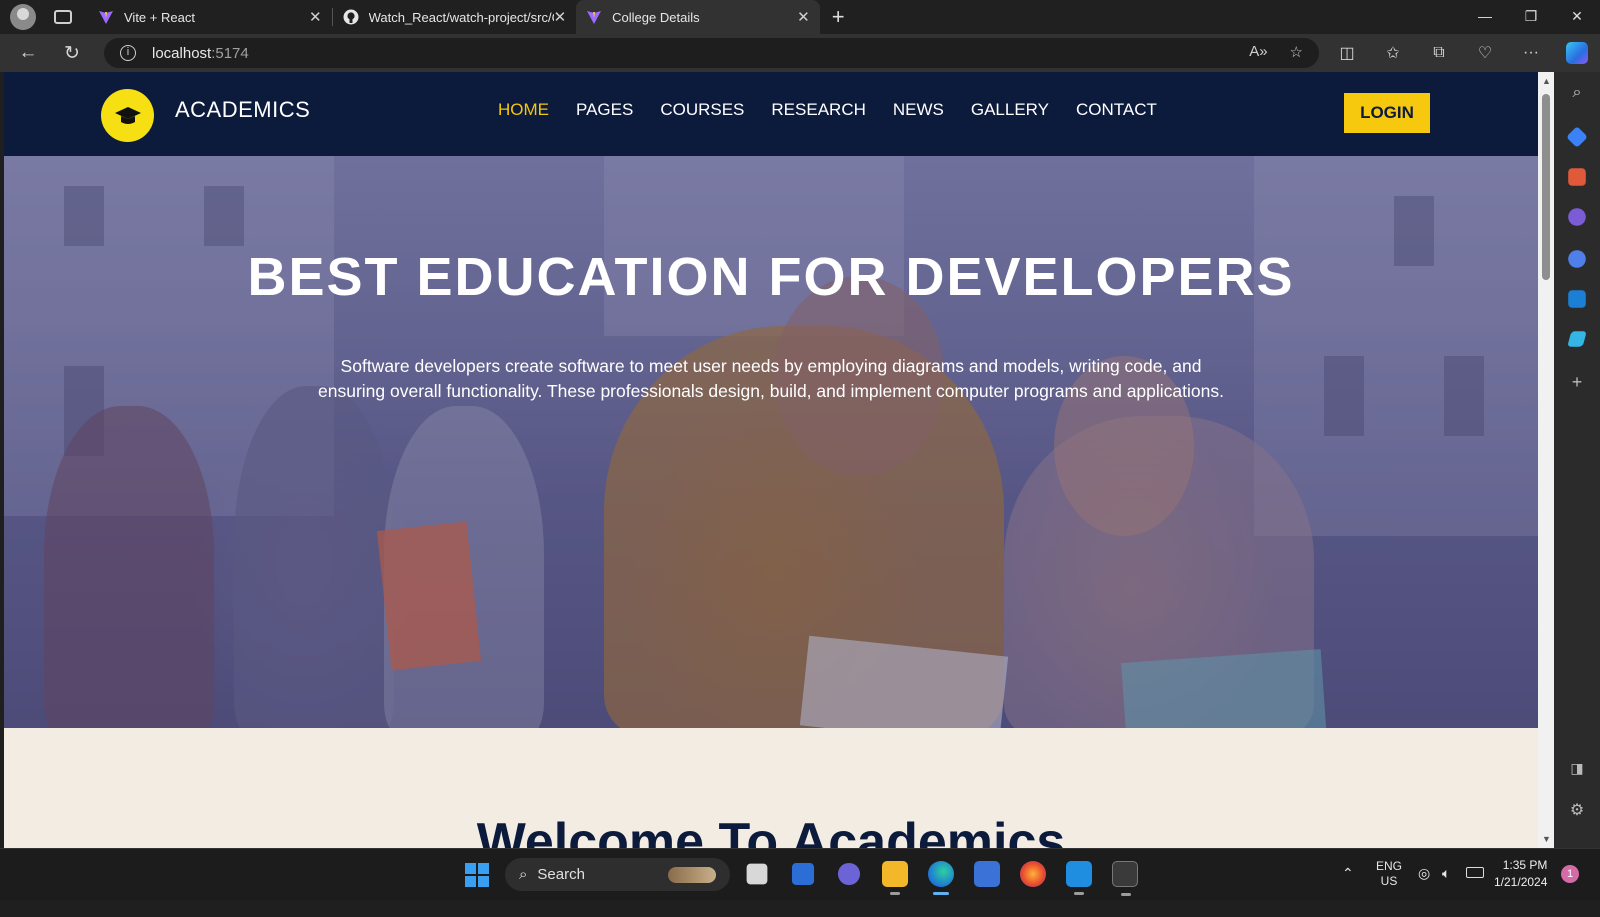  I want to click on brand-name: ACADEMICS, so click(242, 110).